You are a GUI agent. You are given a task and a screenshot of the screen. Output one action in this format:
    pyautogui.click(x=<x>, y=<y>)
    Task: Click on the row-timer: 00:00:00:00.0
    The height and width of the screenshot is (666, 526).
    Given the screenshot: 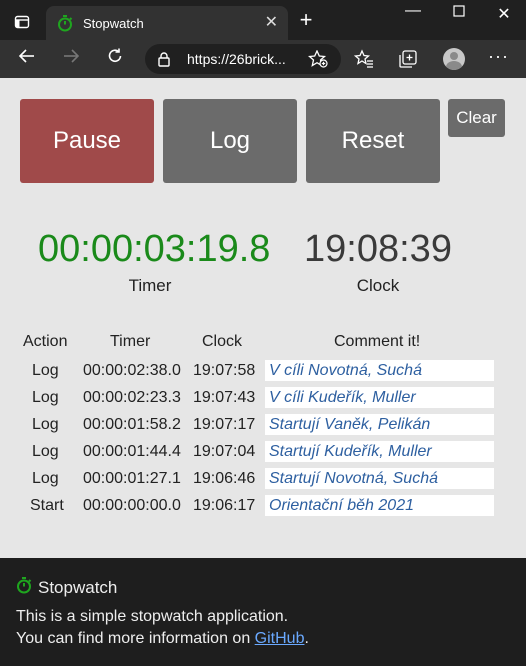 What is the action you would take?
    pyautogui.click(x=132, y=505)
    